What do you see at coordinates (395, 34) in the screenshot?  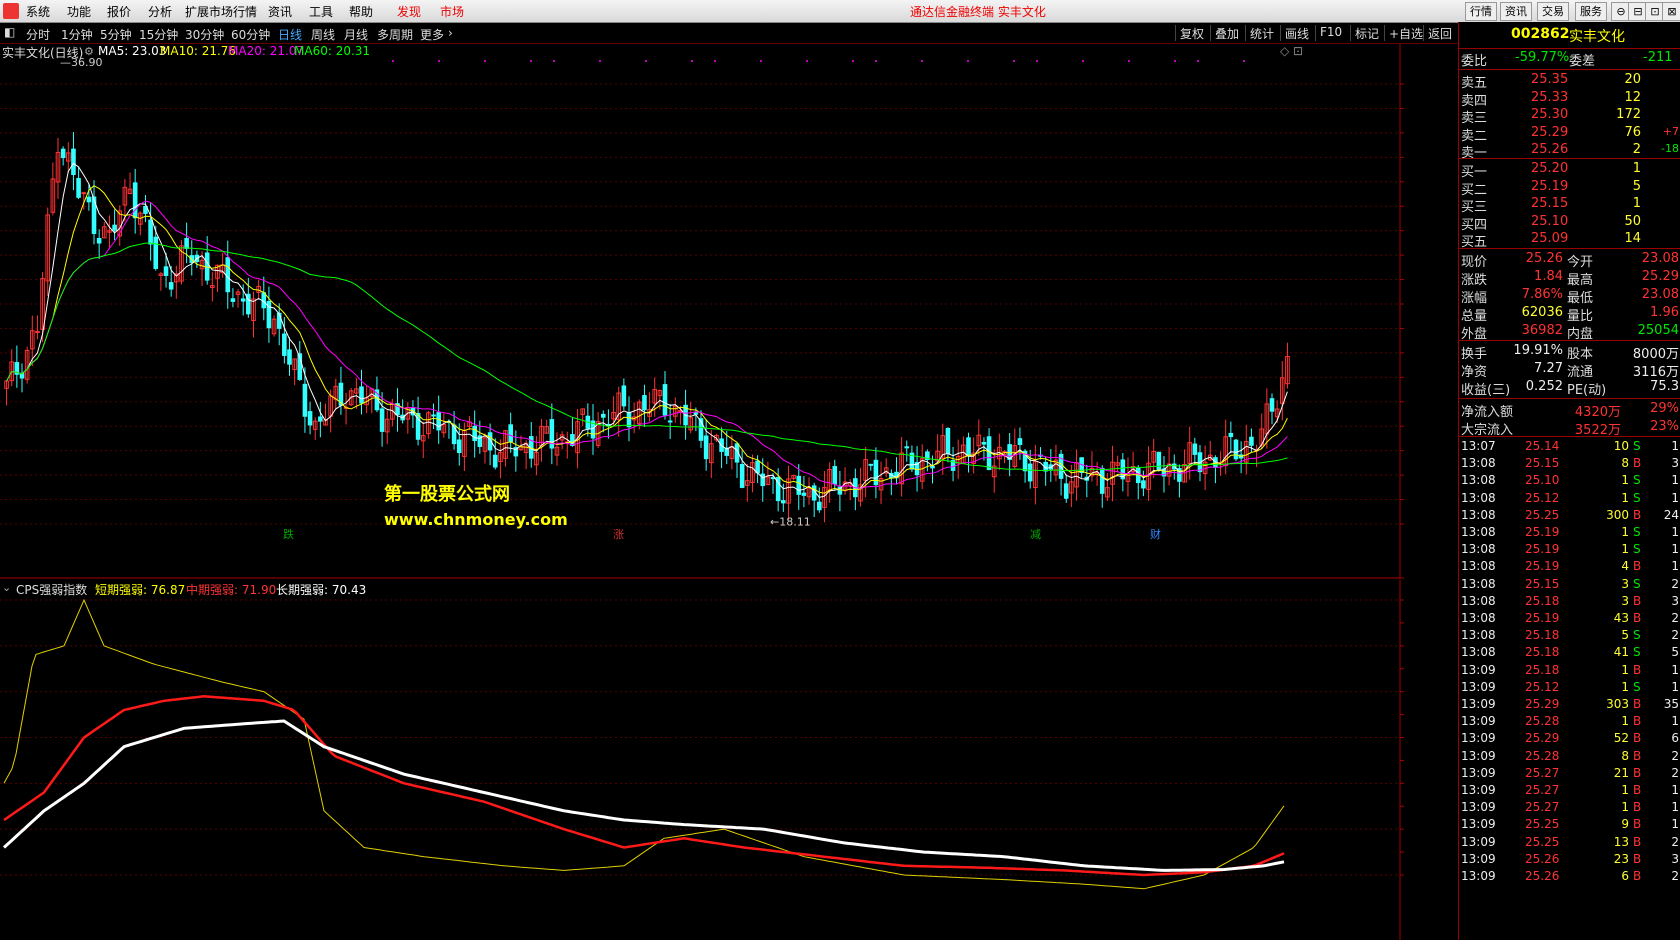 I see `period-tab: 多周期` at bounding box center [395, 34].